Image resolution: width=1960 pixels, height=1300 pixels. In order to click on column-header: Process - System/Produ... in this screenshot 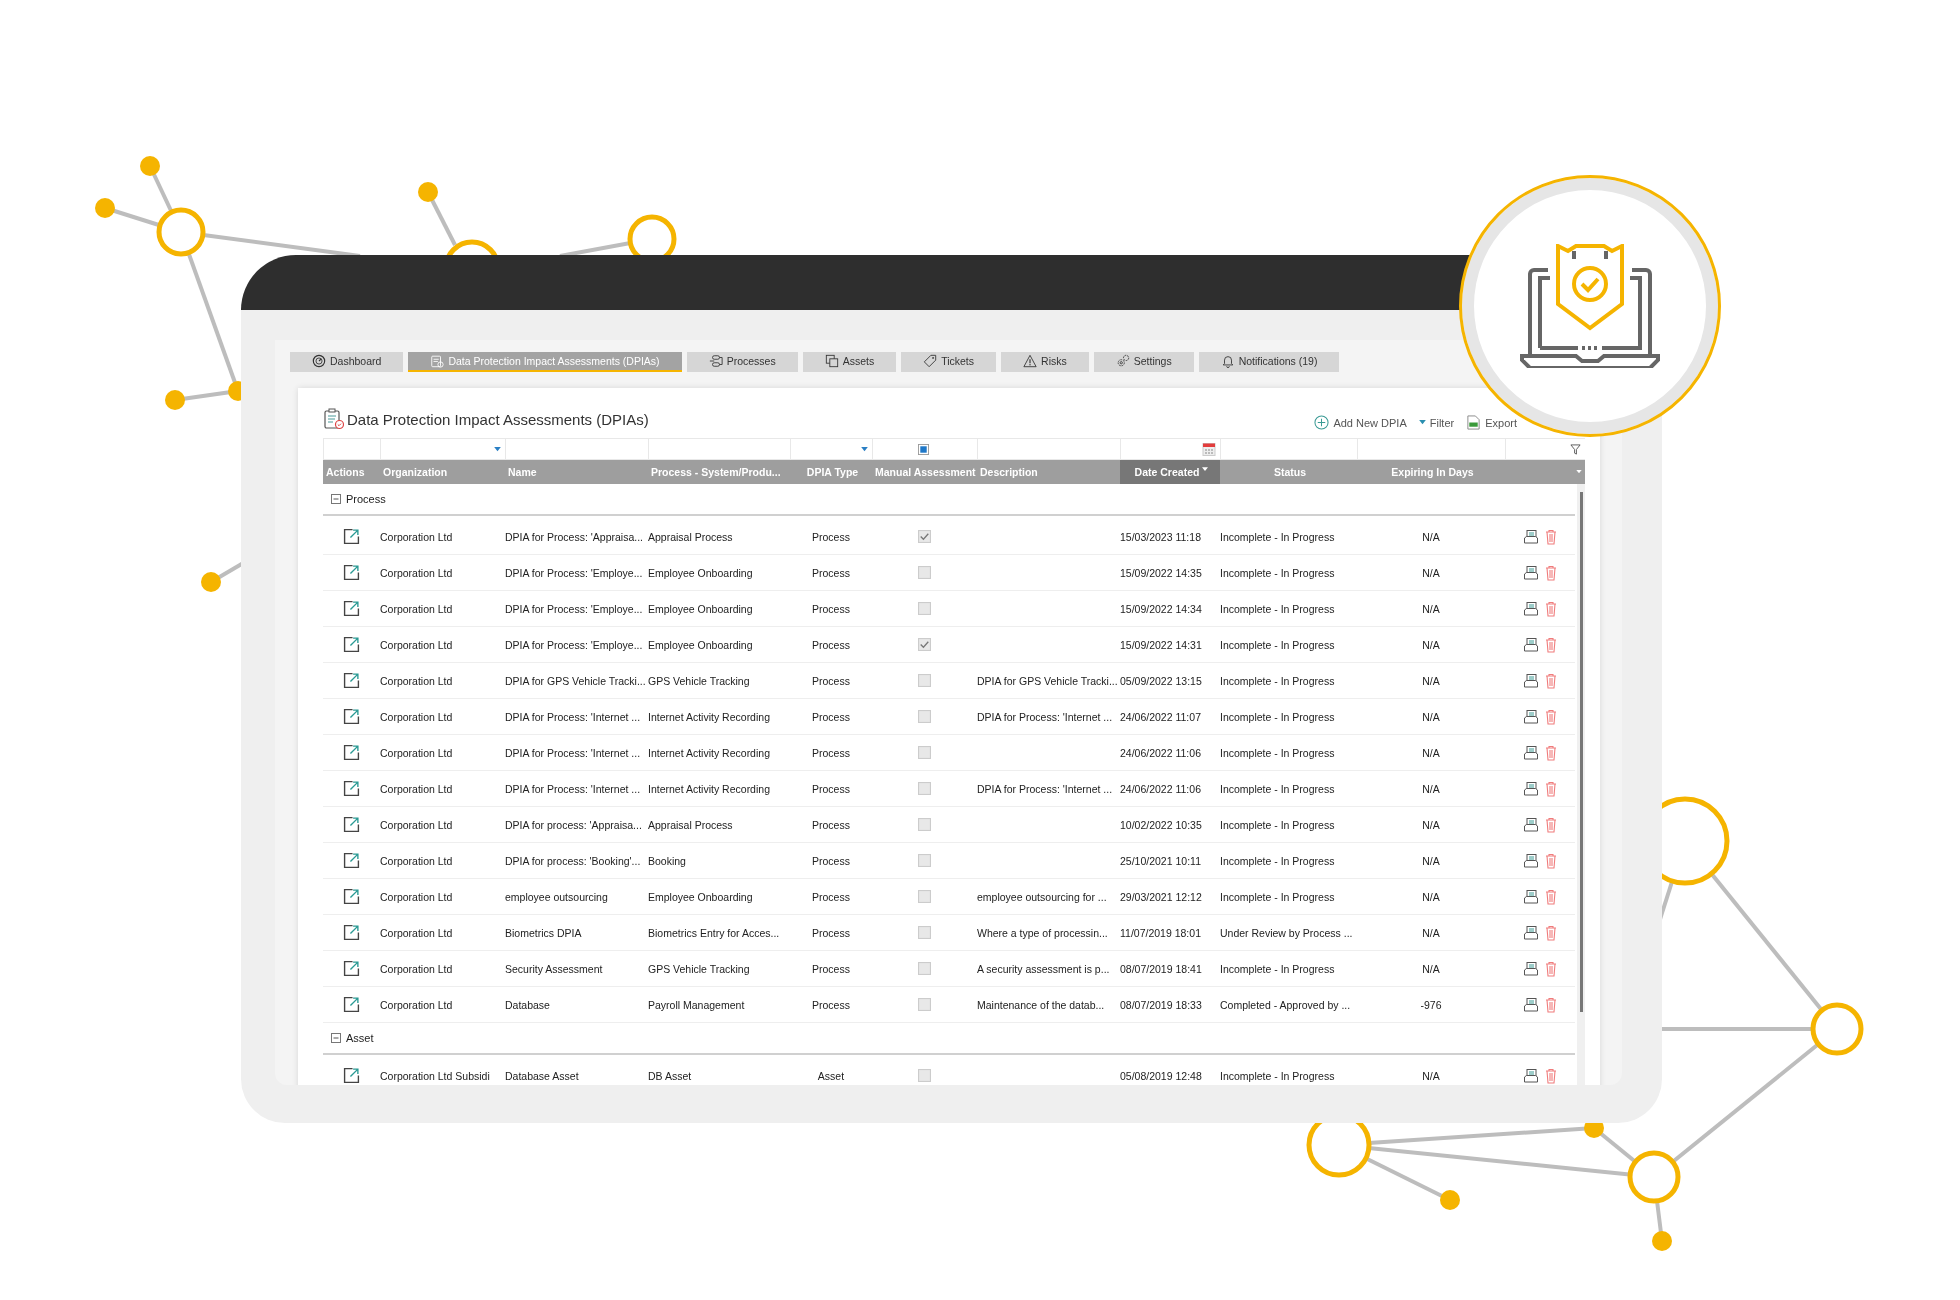, I will do `click(719, 472)`.